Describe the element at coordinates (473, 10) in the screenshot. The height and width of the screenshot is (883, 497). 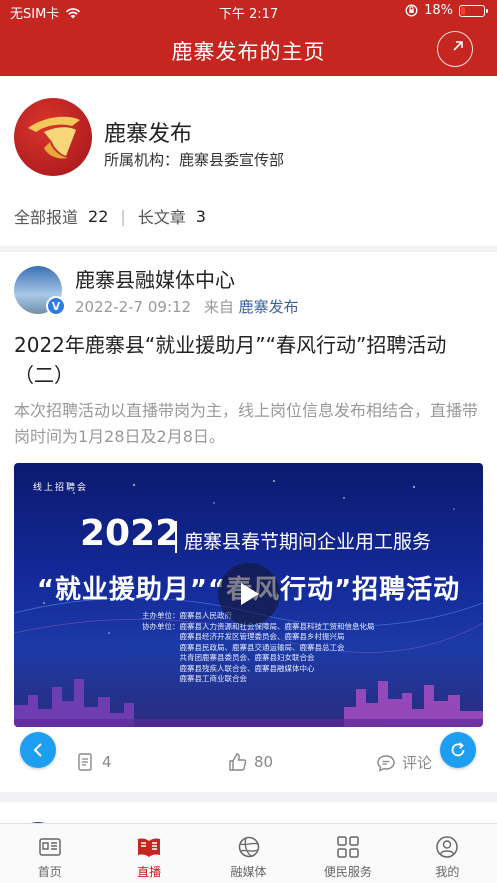
I see `battery-icon` at that location.